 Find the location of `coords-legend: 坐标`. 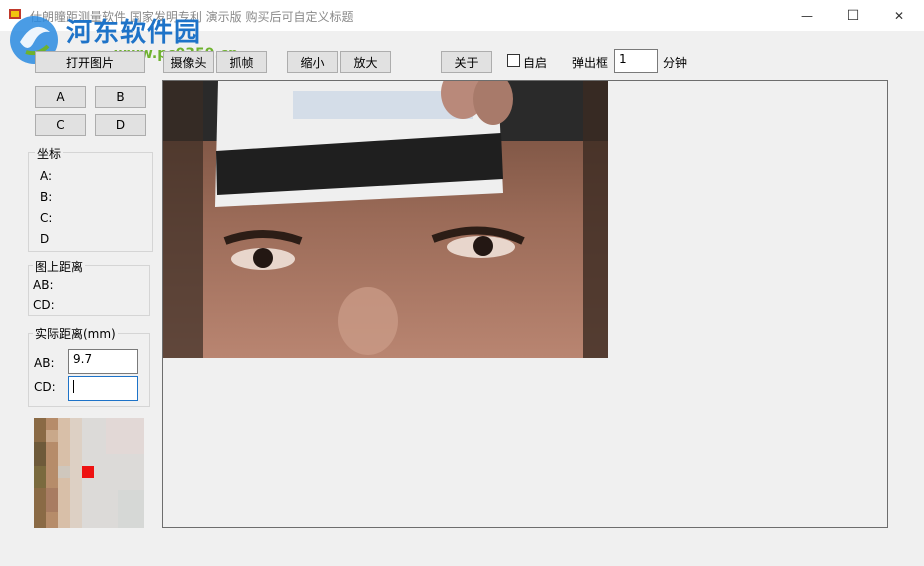

coords-legend: 坐标 is located at coordinates (49, 153).